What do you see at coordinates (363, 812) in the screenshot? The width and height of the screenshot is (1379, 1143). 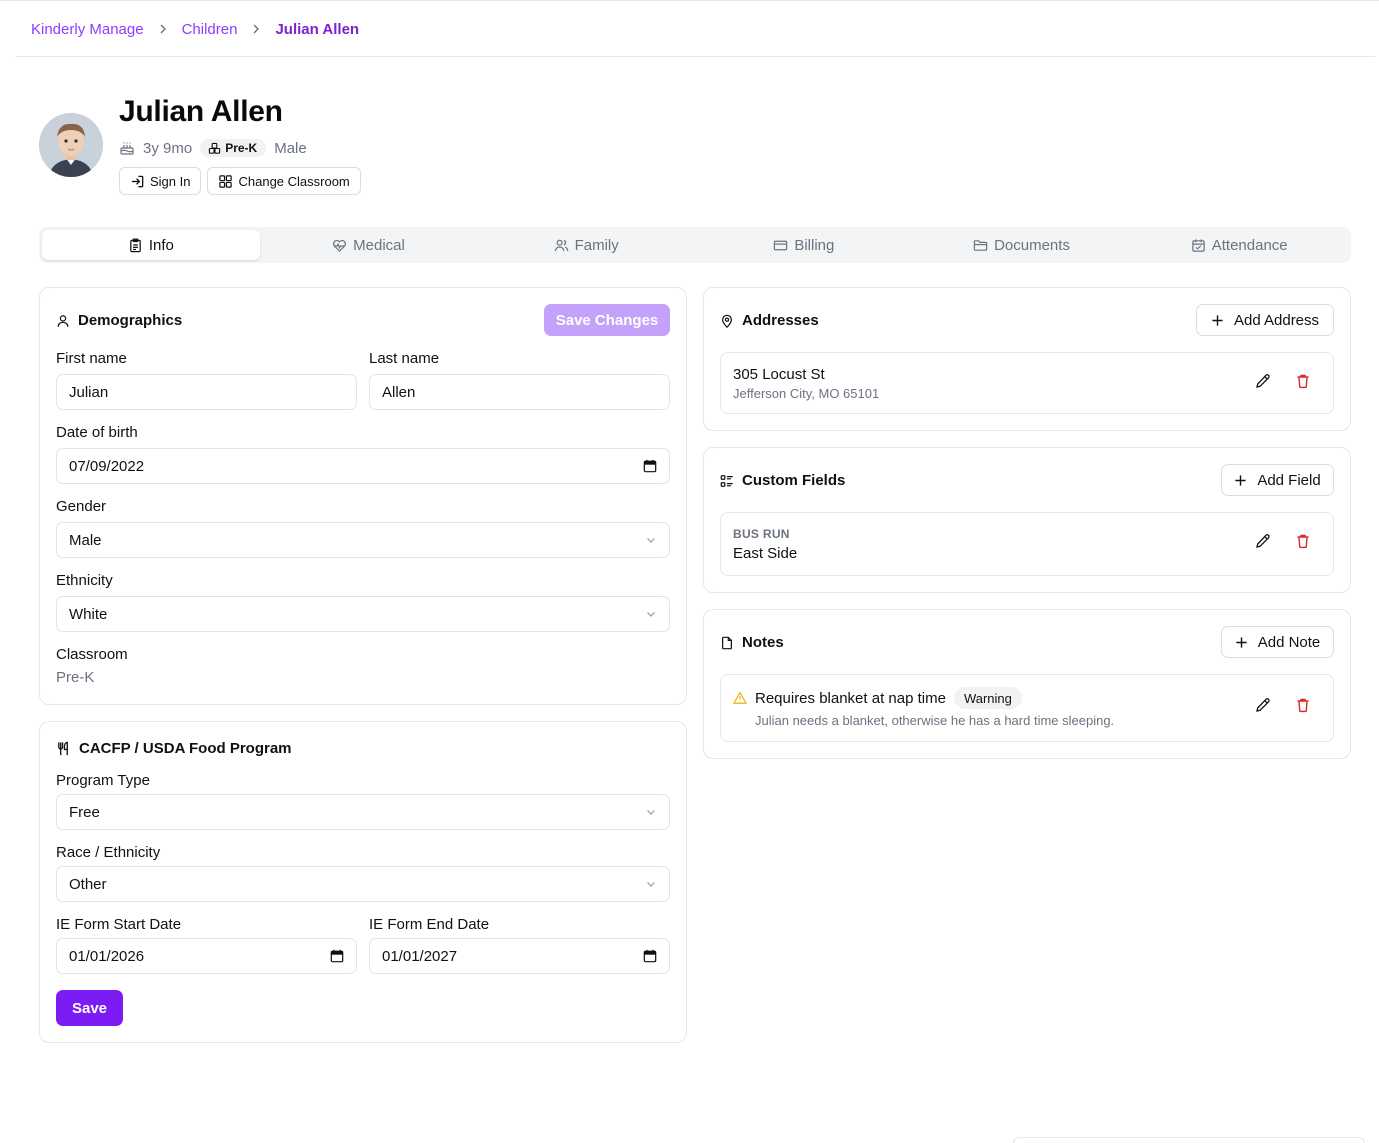 I see `program-type-select: Free` at bounding box center [363, 812].